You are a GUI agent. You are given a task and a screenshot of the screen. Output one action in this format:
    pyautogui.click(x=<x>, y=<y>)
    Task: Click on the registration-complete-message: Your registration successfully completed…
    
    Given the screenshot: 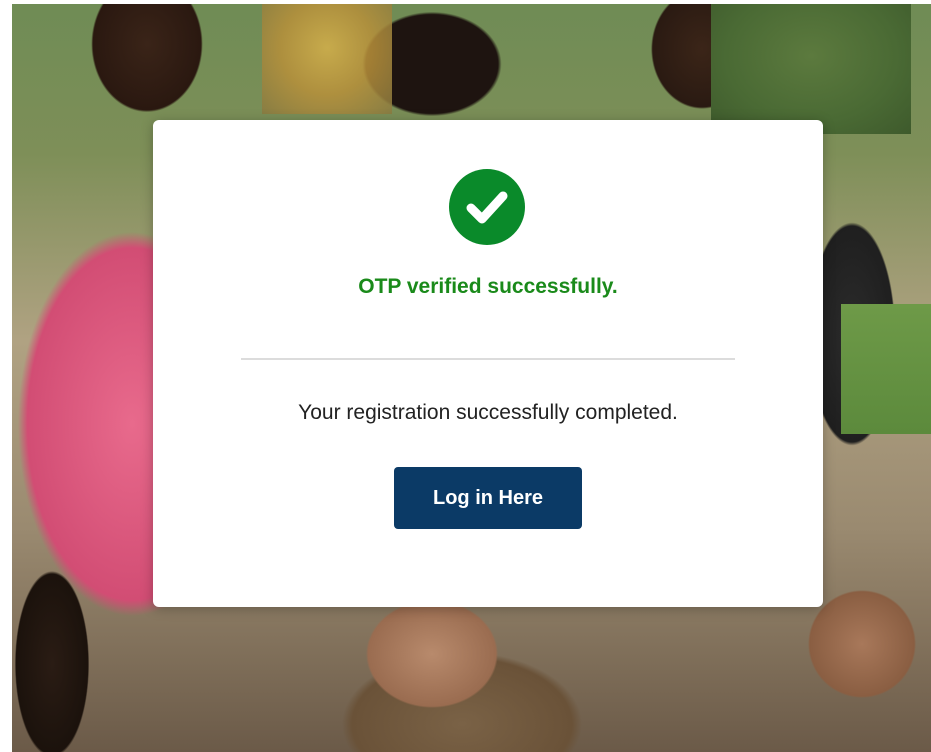 What is the action you would take?
    pyautogui.click(x=488, y=412)
    